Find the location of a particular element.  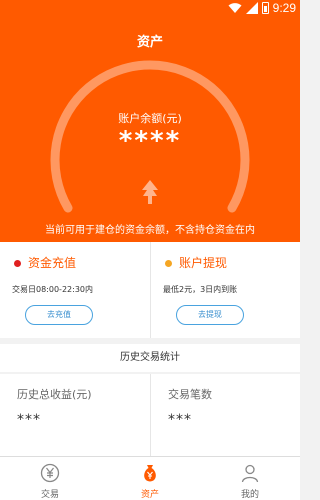

status-bar: 9:29 is located at coordinates (150, 9).